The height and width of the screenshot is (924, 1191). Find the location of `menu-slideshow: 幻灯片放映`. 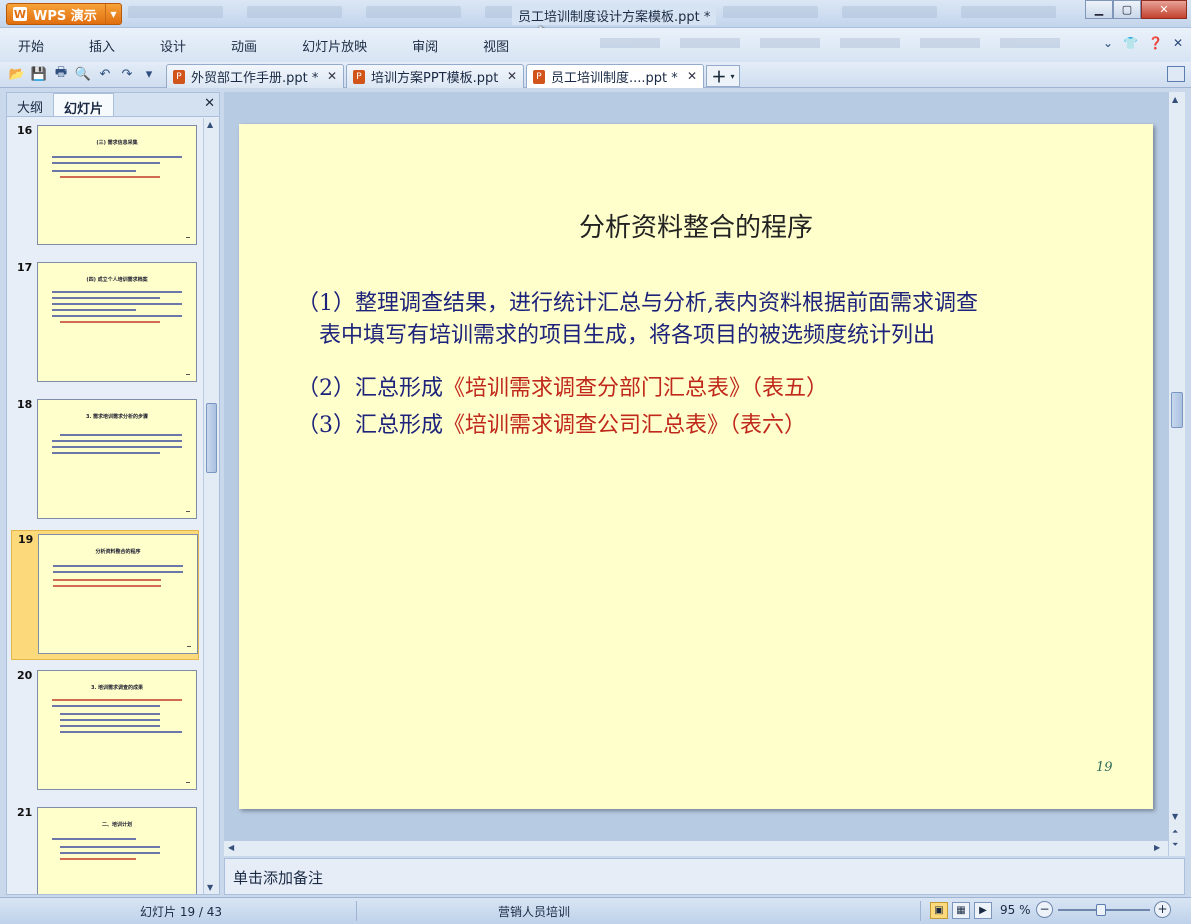

menu-slideshow: 幻灯片放映 is located at coordinates (334, 45).